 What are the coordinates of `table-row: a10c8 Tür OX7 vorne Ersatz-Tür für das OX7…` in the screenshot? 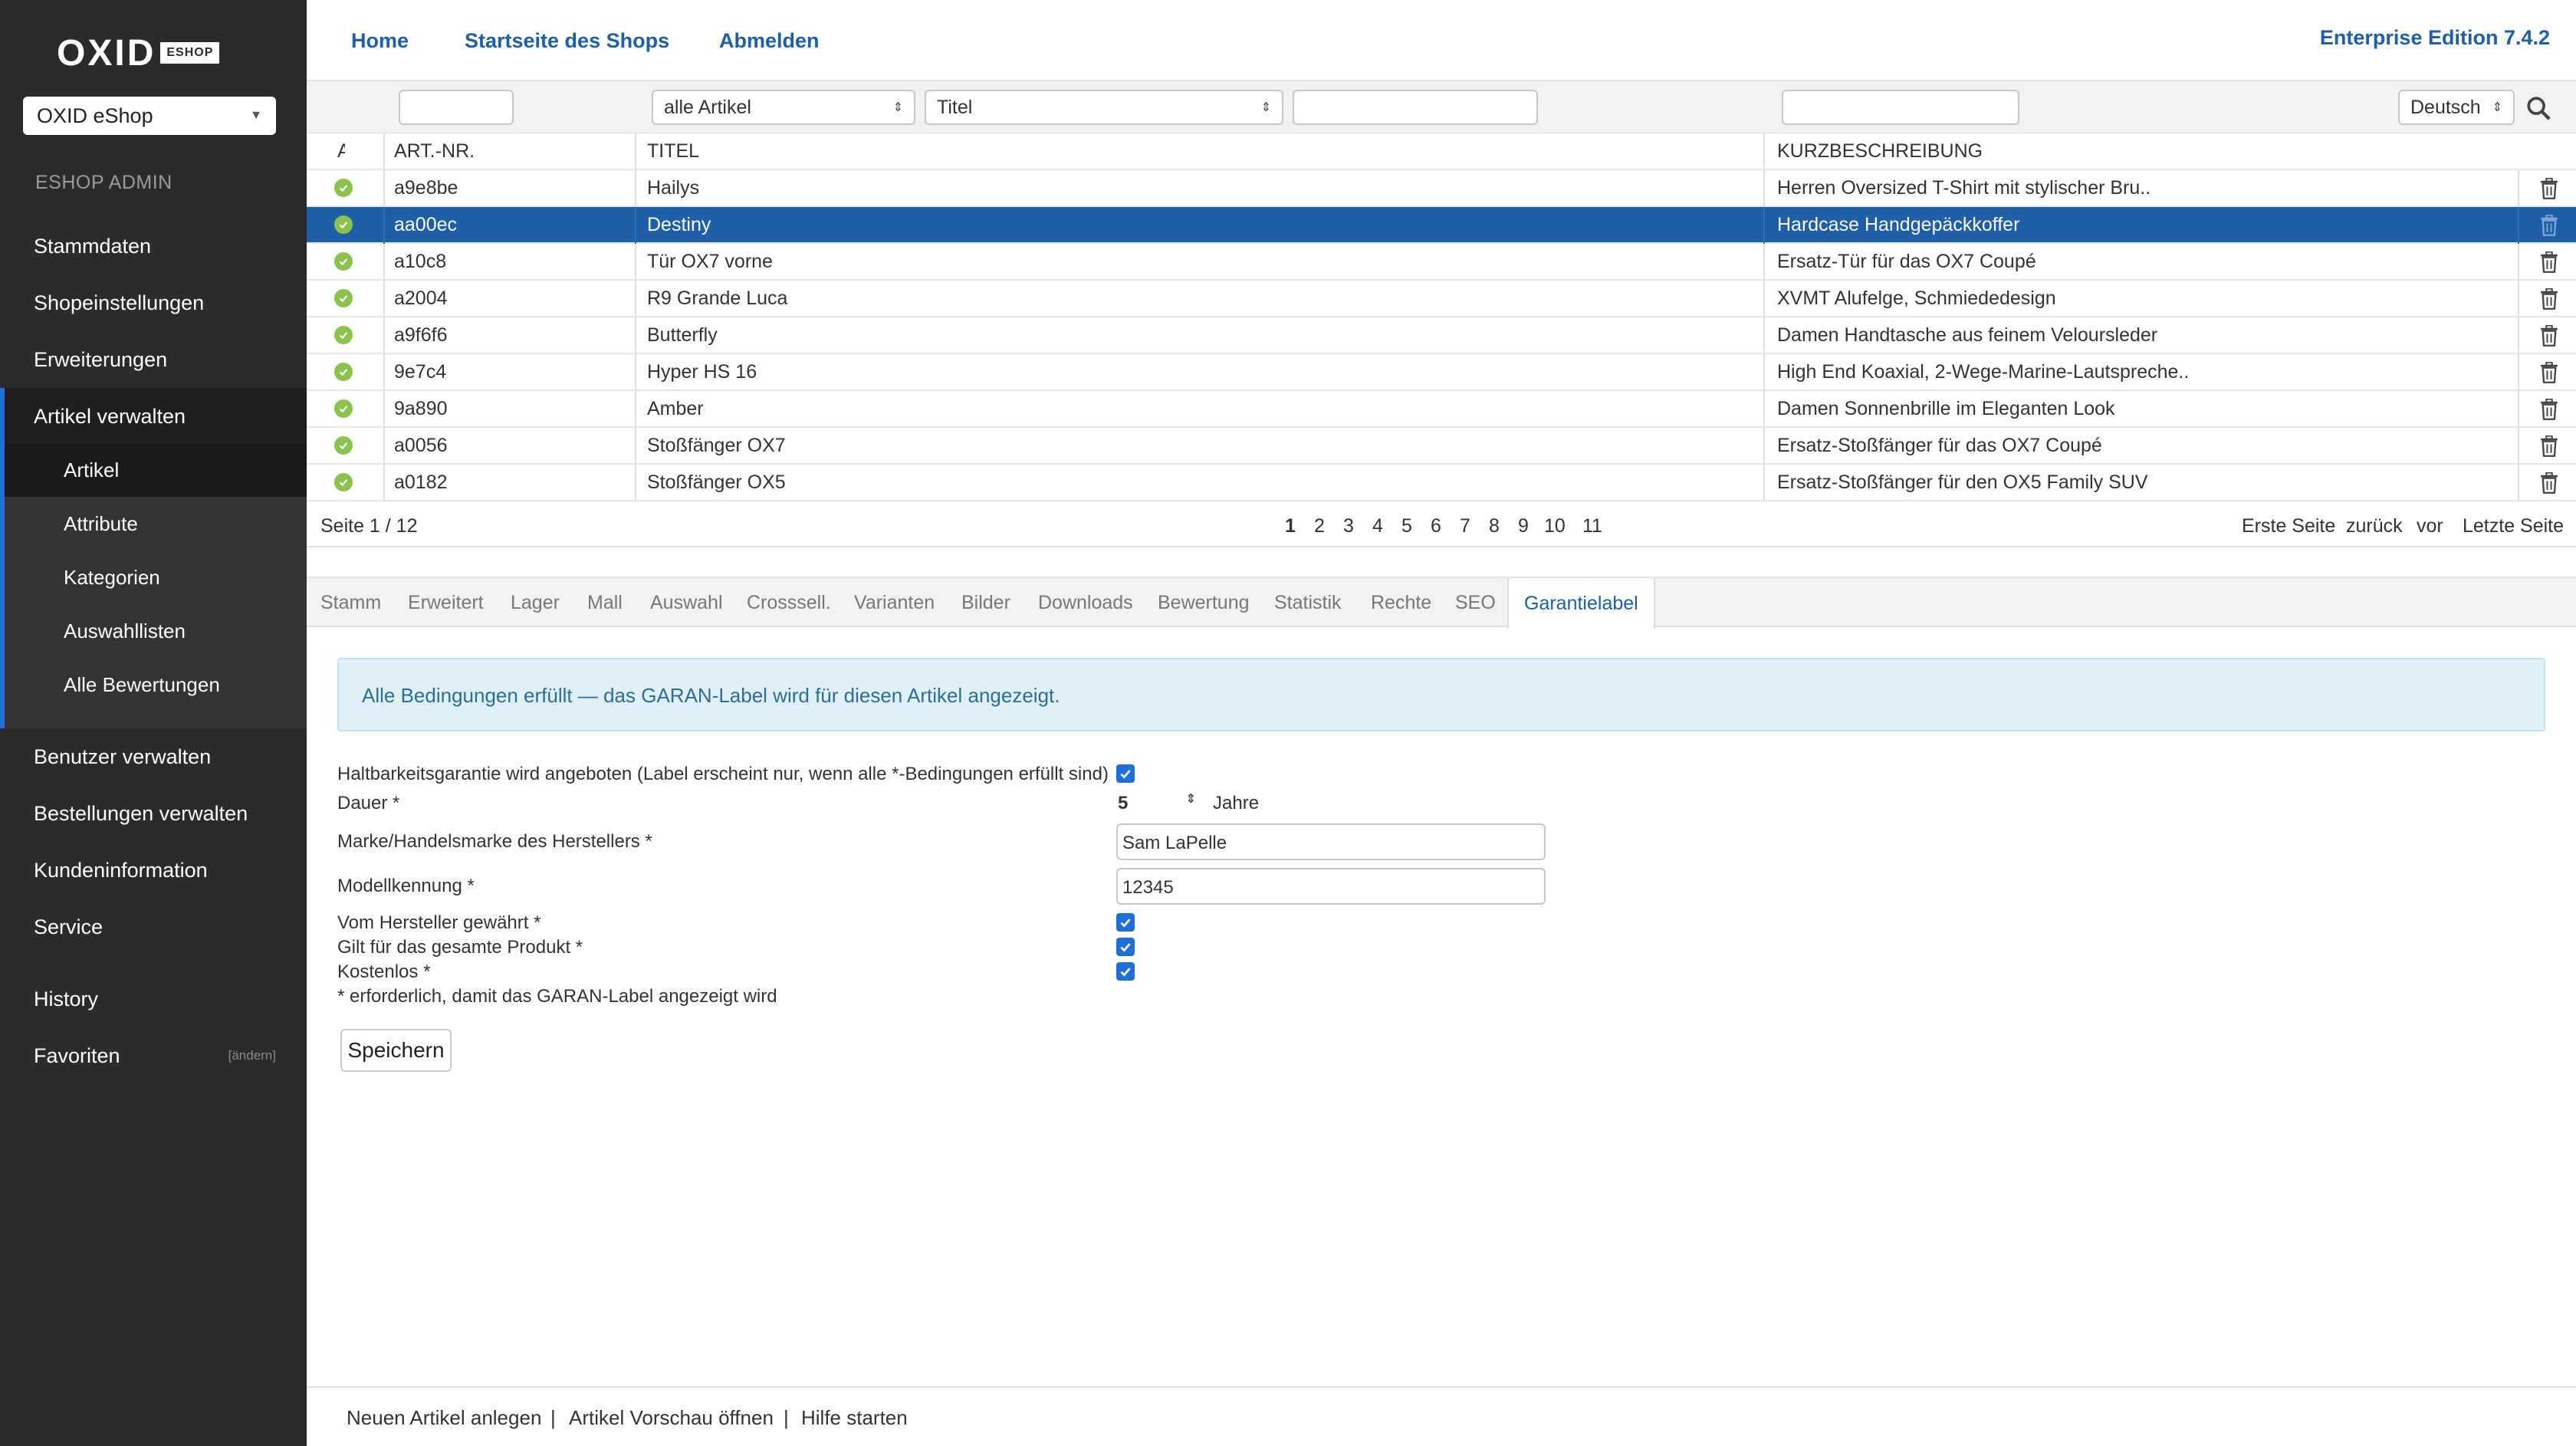 It's located at (1441, 262).